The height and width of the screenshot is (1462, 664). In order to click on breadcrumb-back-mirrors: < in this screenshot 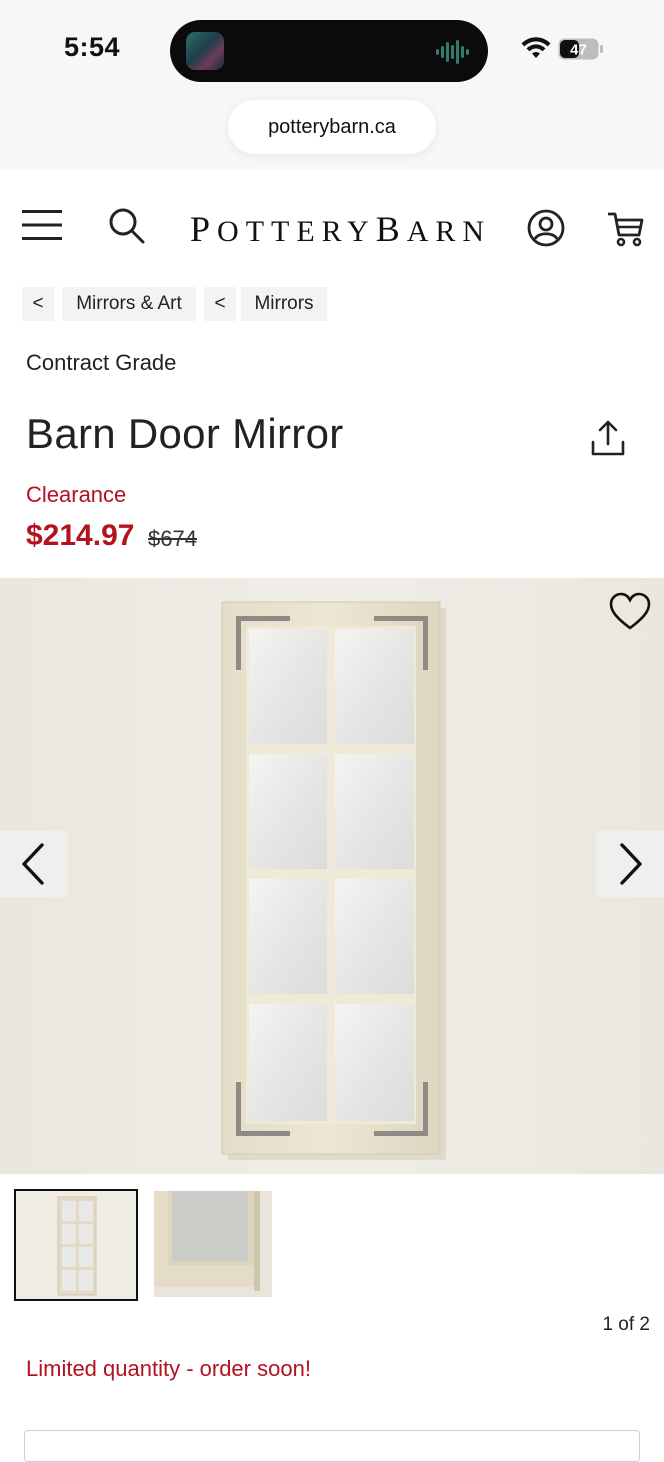, I will do `click(220, 304)`.